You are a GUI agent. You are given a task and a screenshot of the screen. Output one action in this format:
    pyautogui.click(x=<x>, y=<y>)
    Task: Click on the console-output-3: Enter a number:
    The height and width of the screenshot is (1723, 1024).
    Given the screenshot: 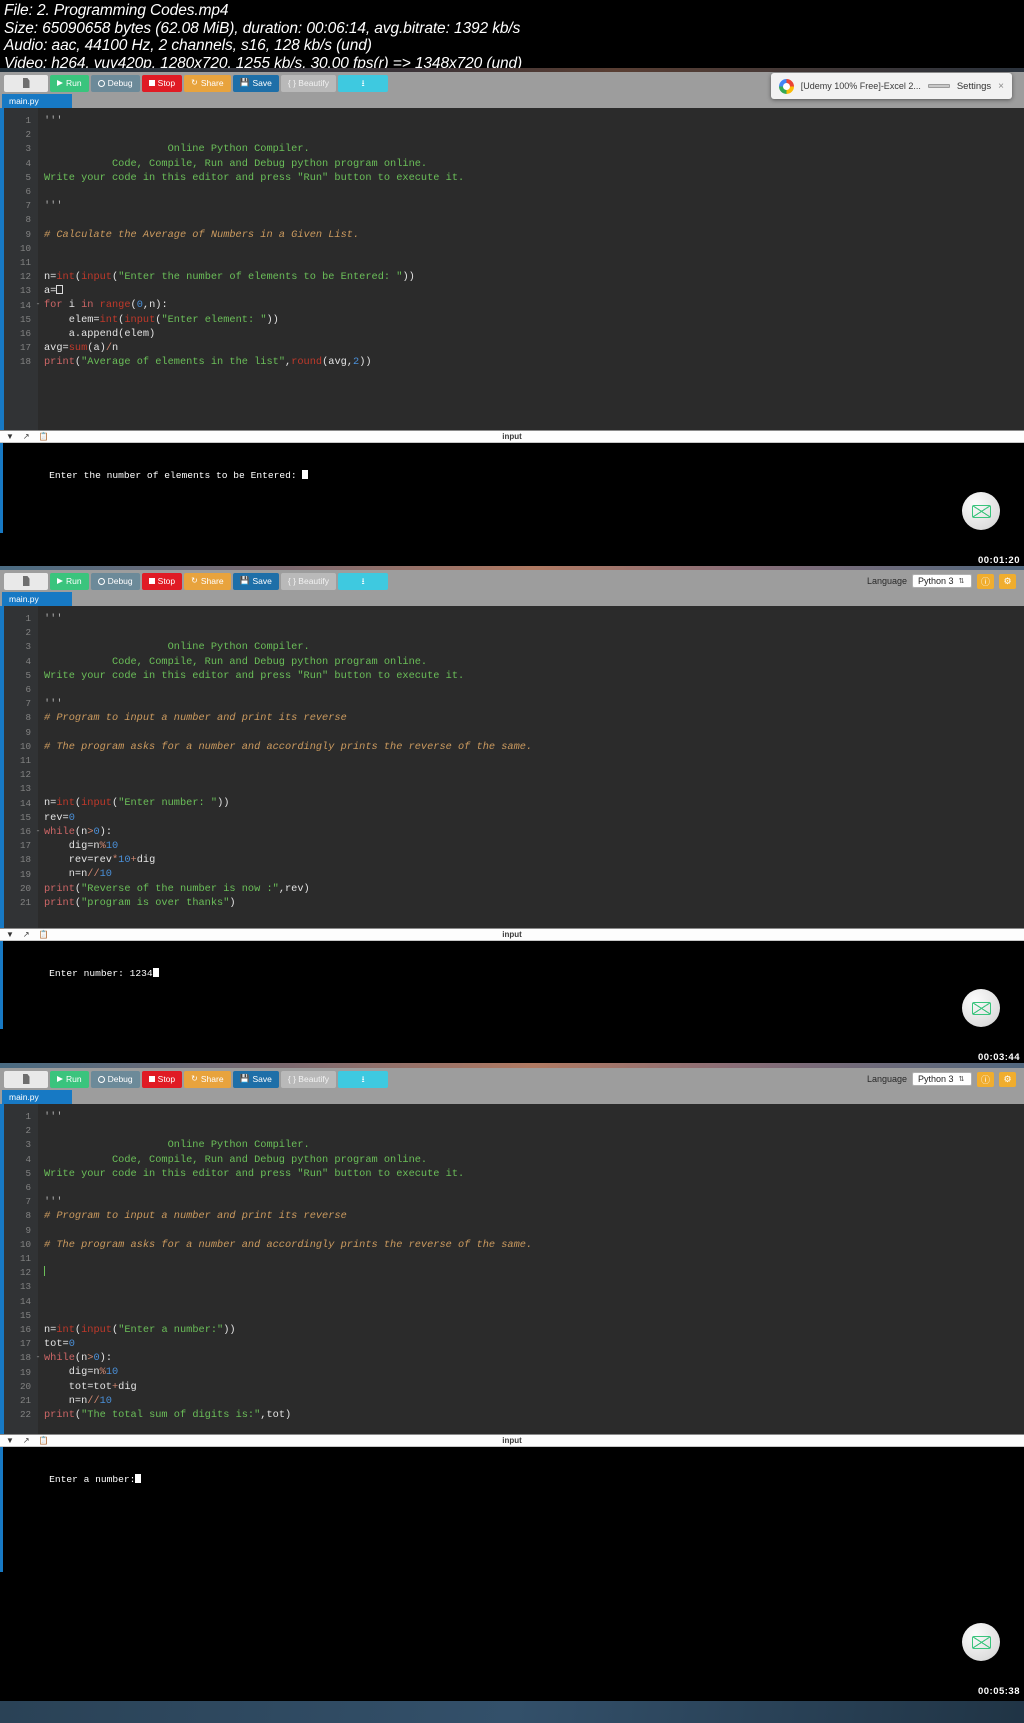 What is the action you would take?
    pyautogui.click(x=512, y=1509)
    